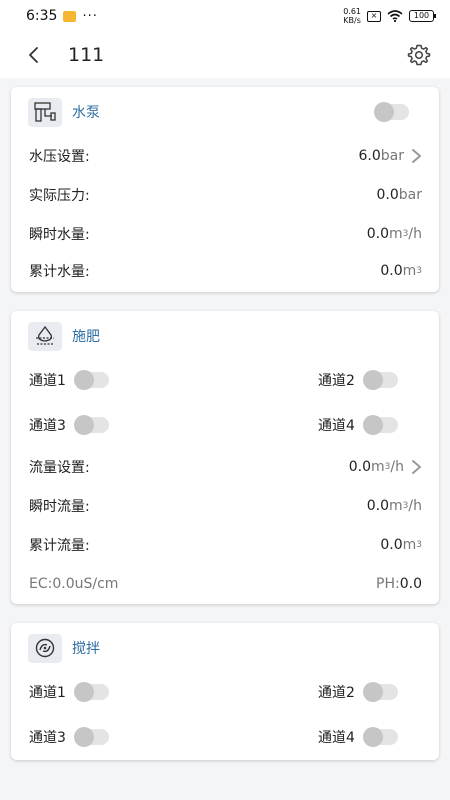 The image size is (450, 800). I want to click on flow-setting-value: 0.0, so click(360, 467).